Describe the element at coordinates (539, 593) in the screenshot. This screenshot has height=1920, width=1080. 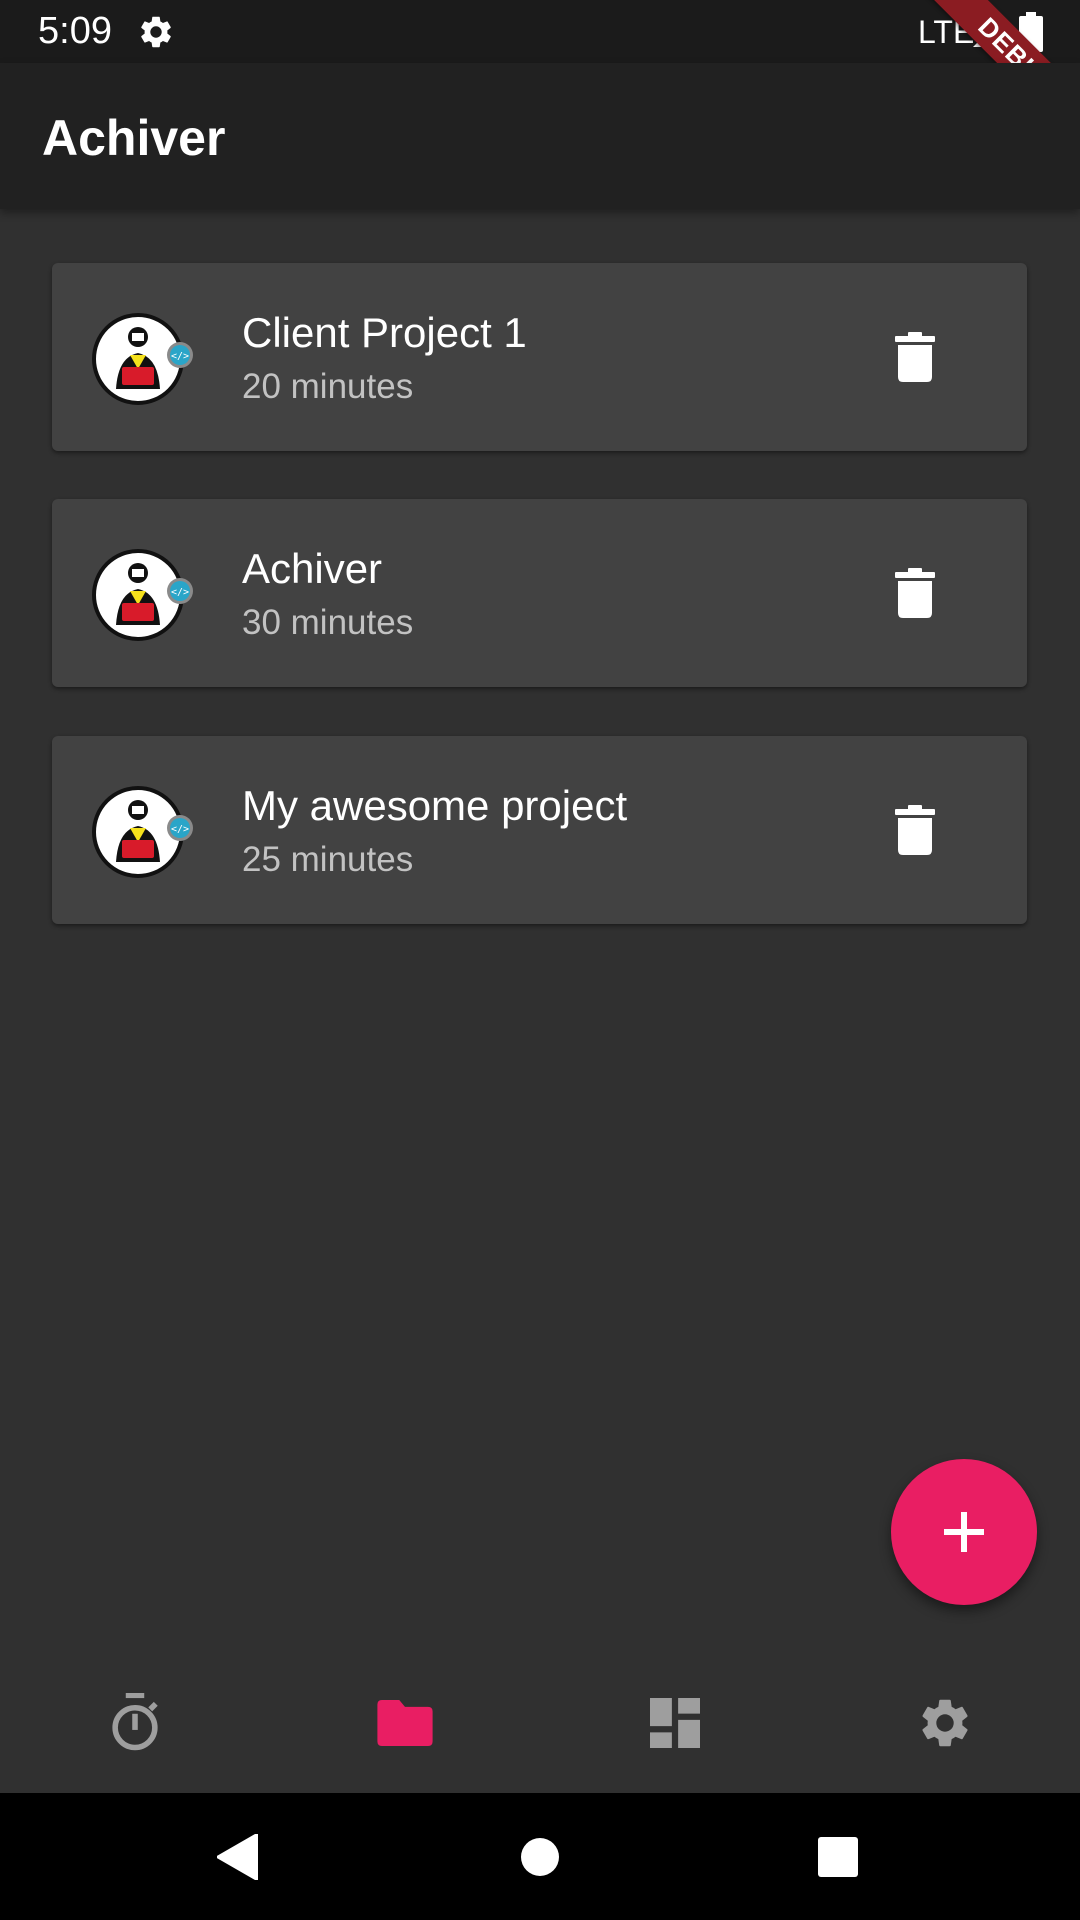
I see `project-card: </> Achiver 30 minutes` at that location.